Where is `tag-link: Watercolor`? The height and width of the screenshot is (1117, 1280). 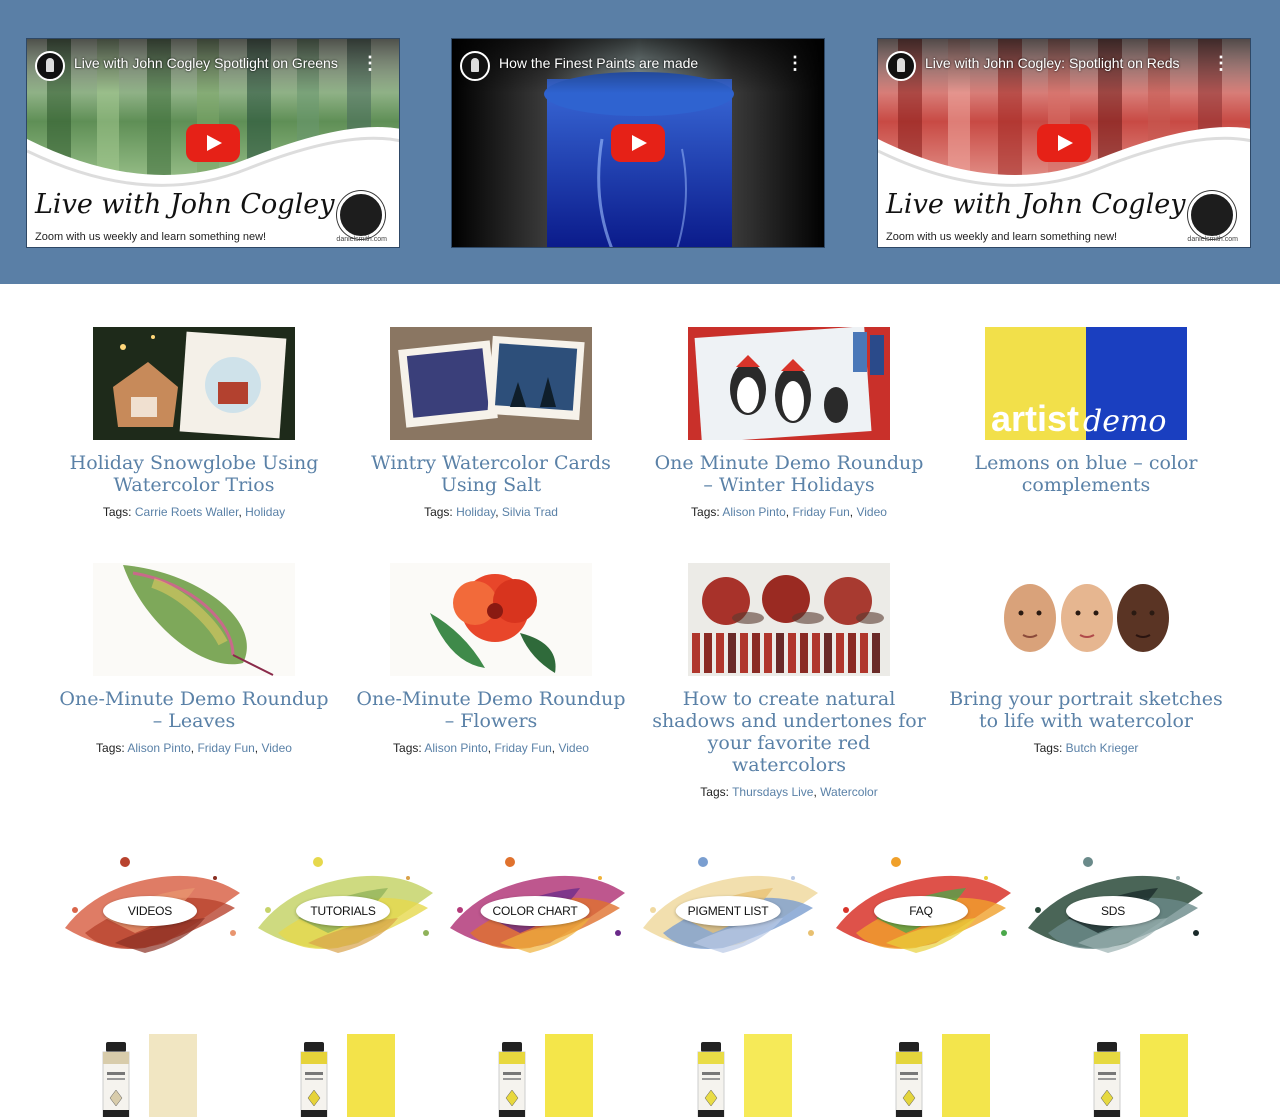 tag-link: Watercolor is located at coordinates (849, 792).